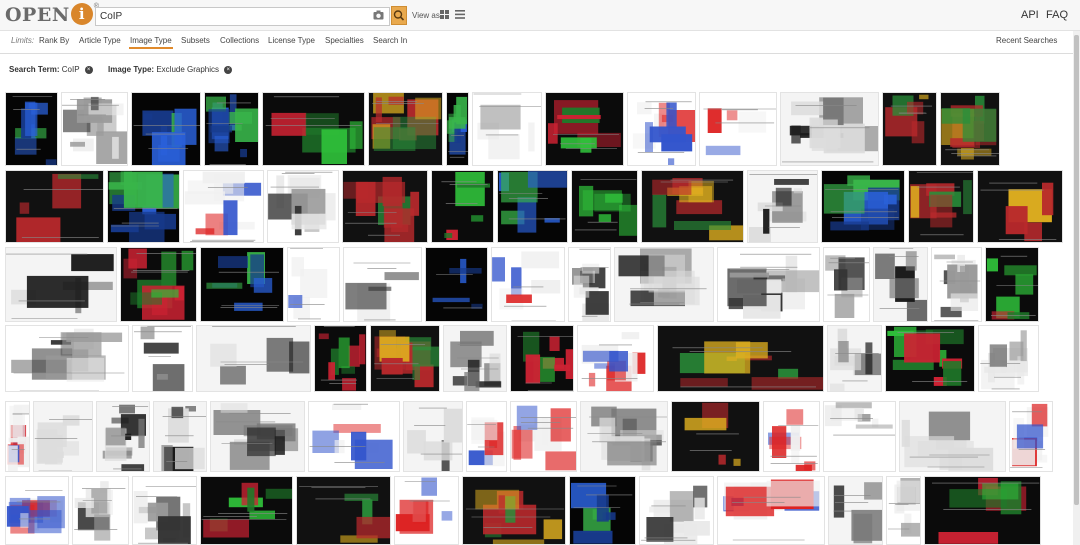  What do you see at coordinates (195, 40) in the screenshot?
I see `filter-subsets: Subsets` at bounding box center [195, 40].